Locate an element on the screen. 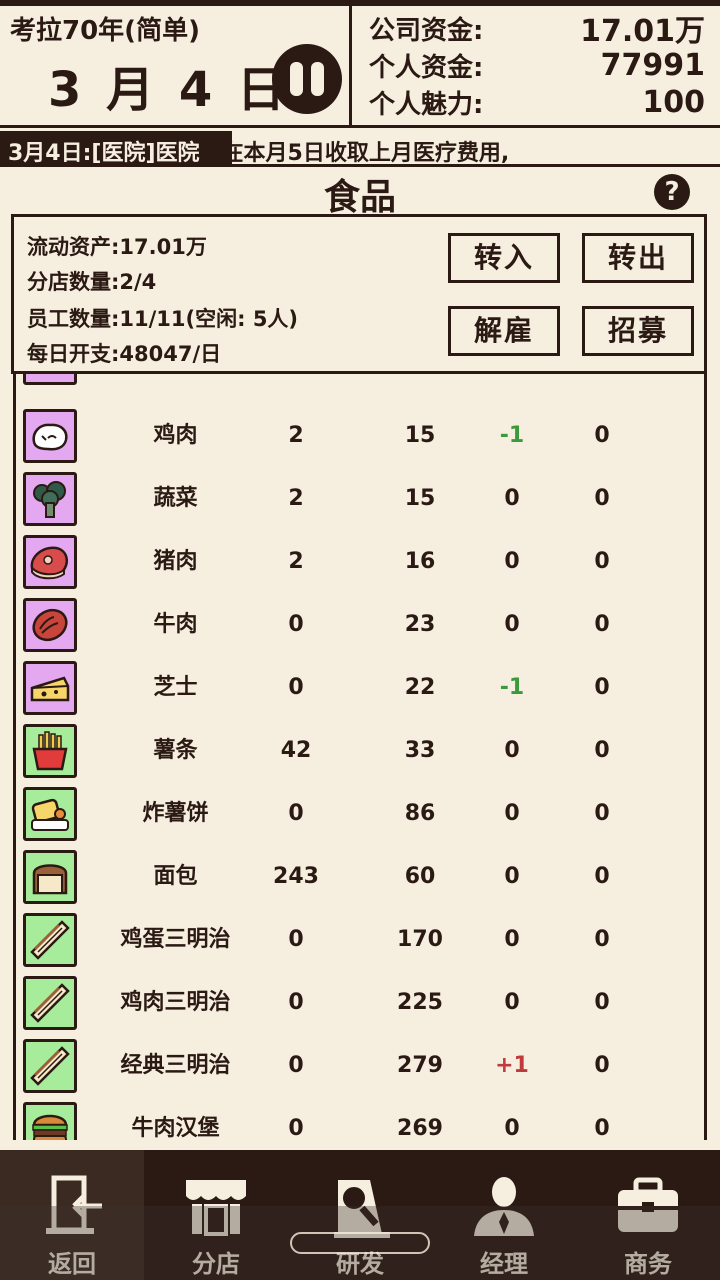 This screenshot has height=1280, width=720. nav-item-manager: 经理 is located at coordinates (504, 1215).